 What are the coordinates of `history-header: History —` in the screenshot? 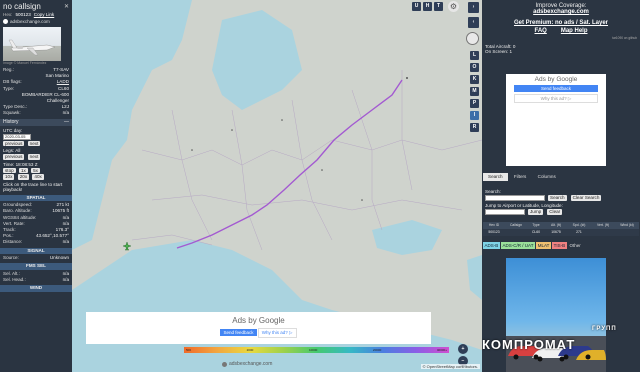 It's located at (36, 122).